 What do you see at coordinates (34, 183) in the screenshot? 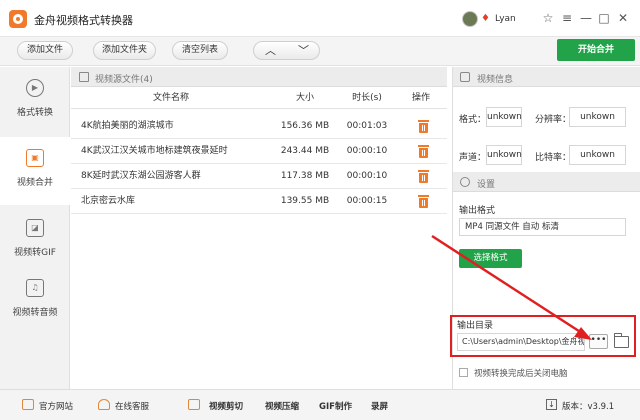
I see `sidebar-item-label: 视频合并` at bounding box center [34, 183].